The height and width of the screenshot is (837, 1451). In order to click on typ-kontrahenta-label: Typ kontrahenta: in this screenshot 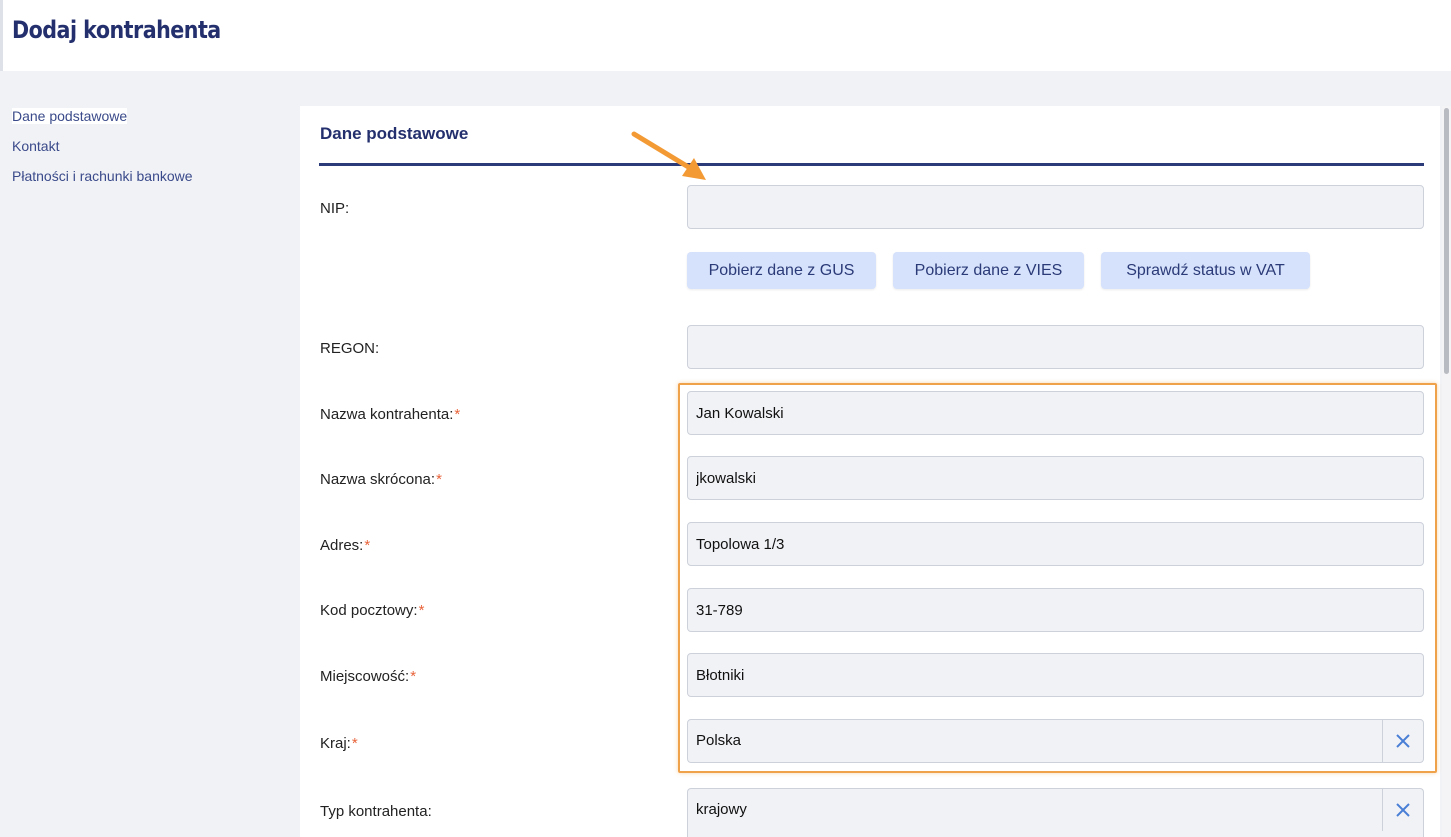, I will do `click(376, 811)`.